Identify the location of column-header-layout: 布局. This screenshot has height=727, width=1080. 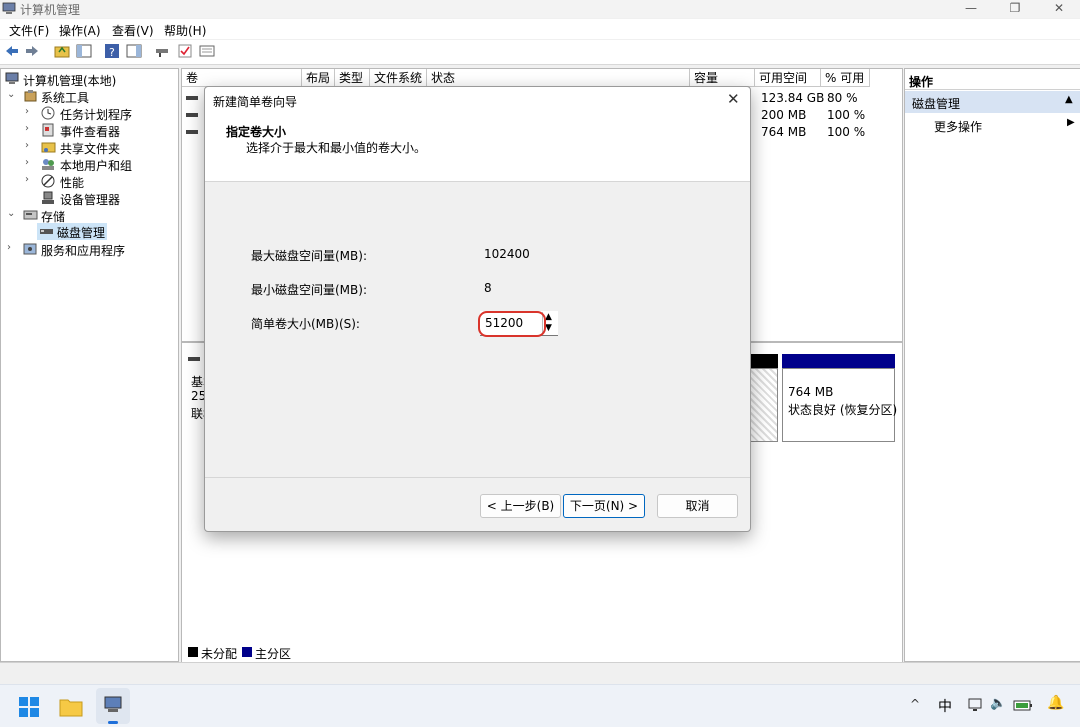
(318, 78).